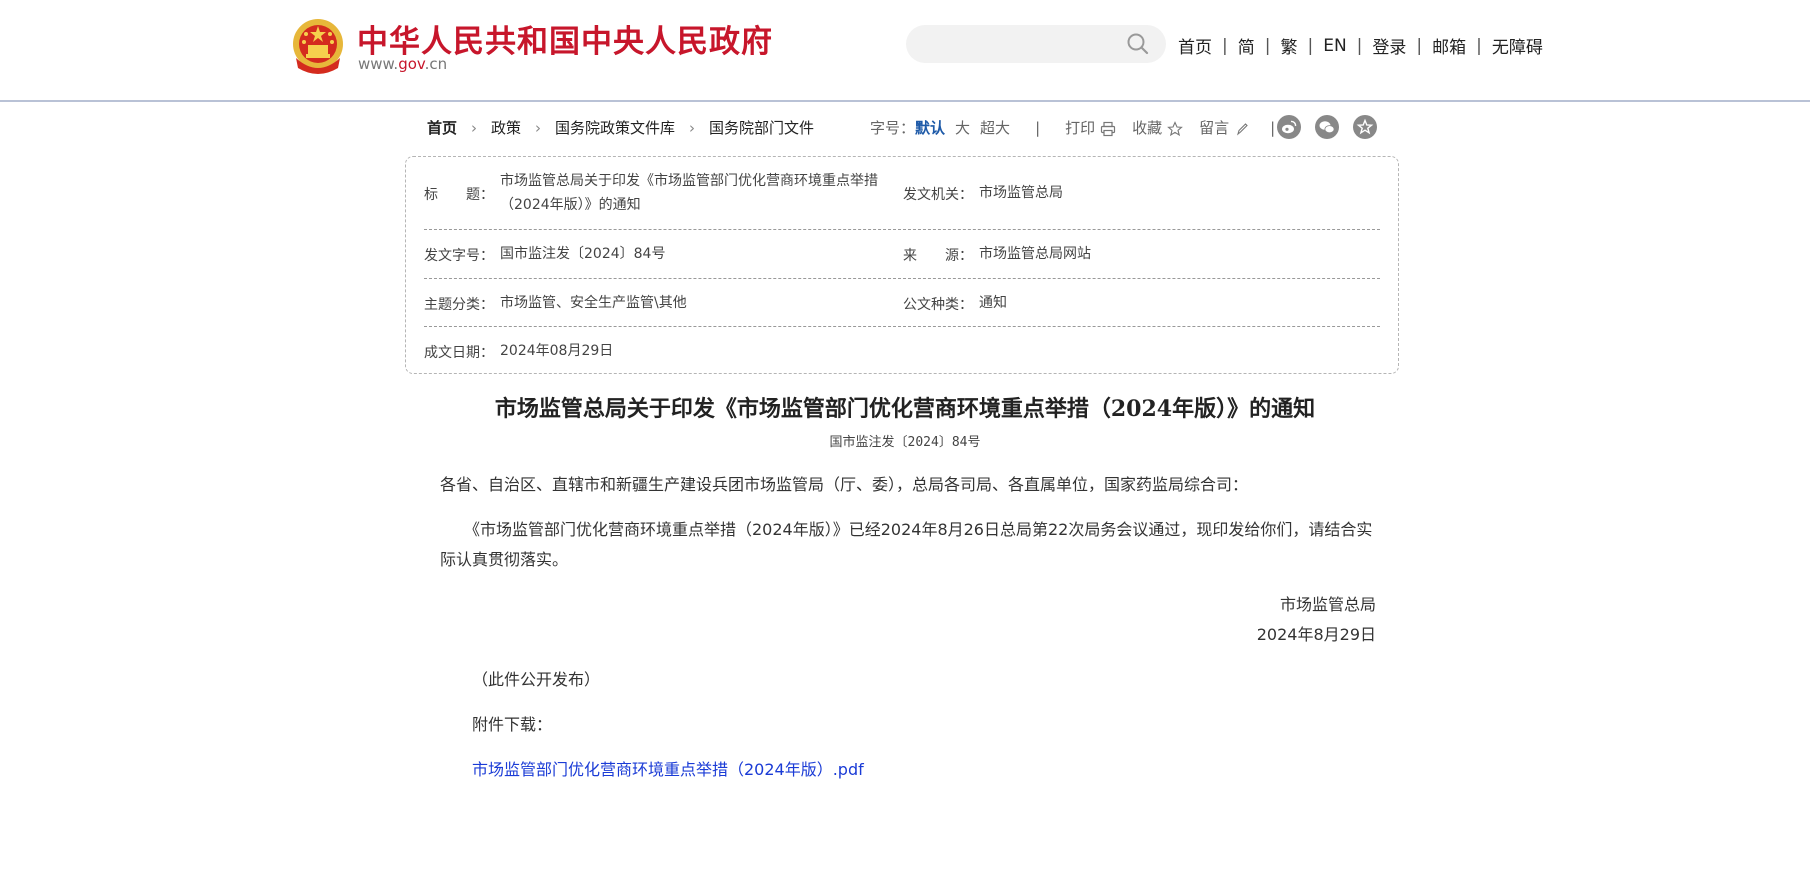  I want to click on site-url-prefix: www., so click(378, 64).